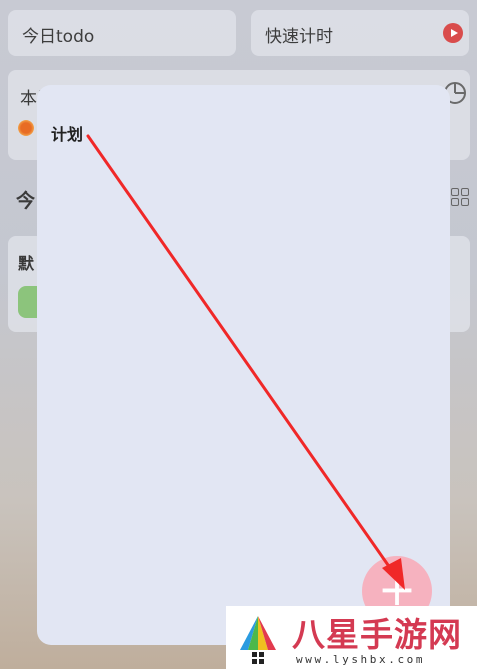 The width and height of the screenshot is (477, 669). I want to click on sun-icon, so click(26, 128).